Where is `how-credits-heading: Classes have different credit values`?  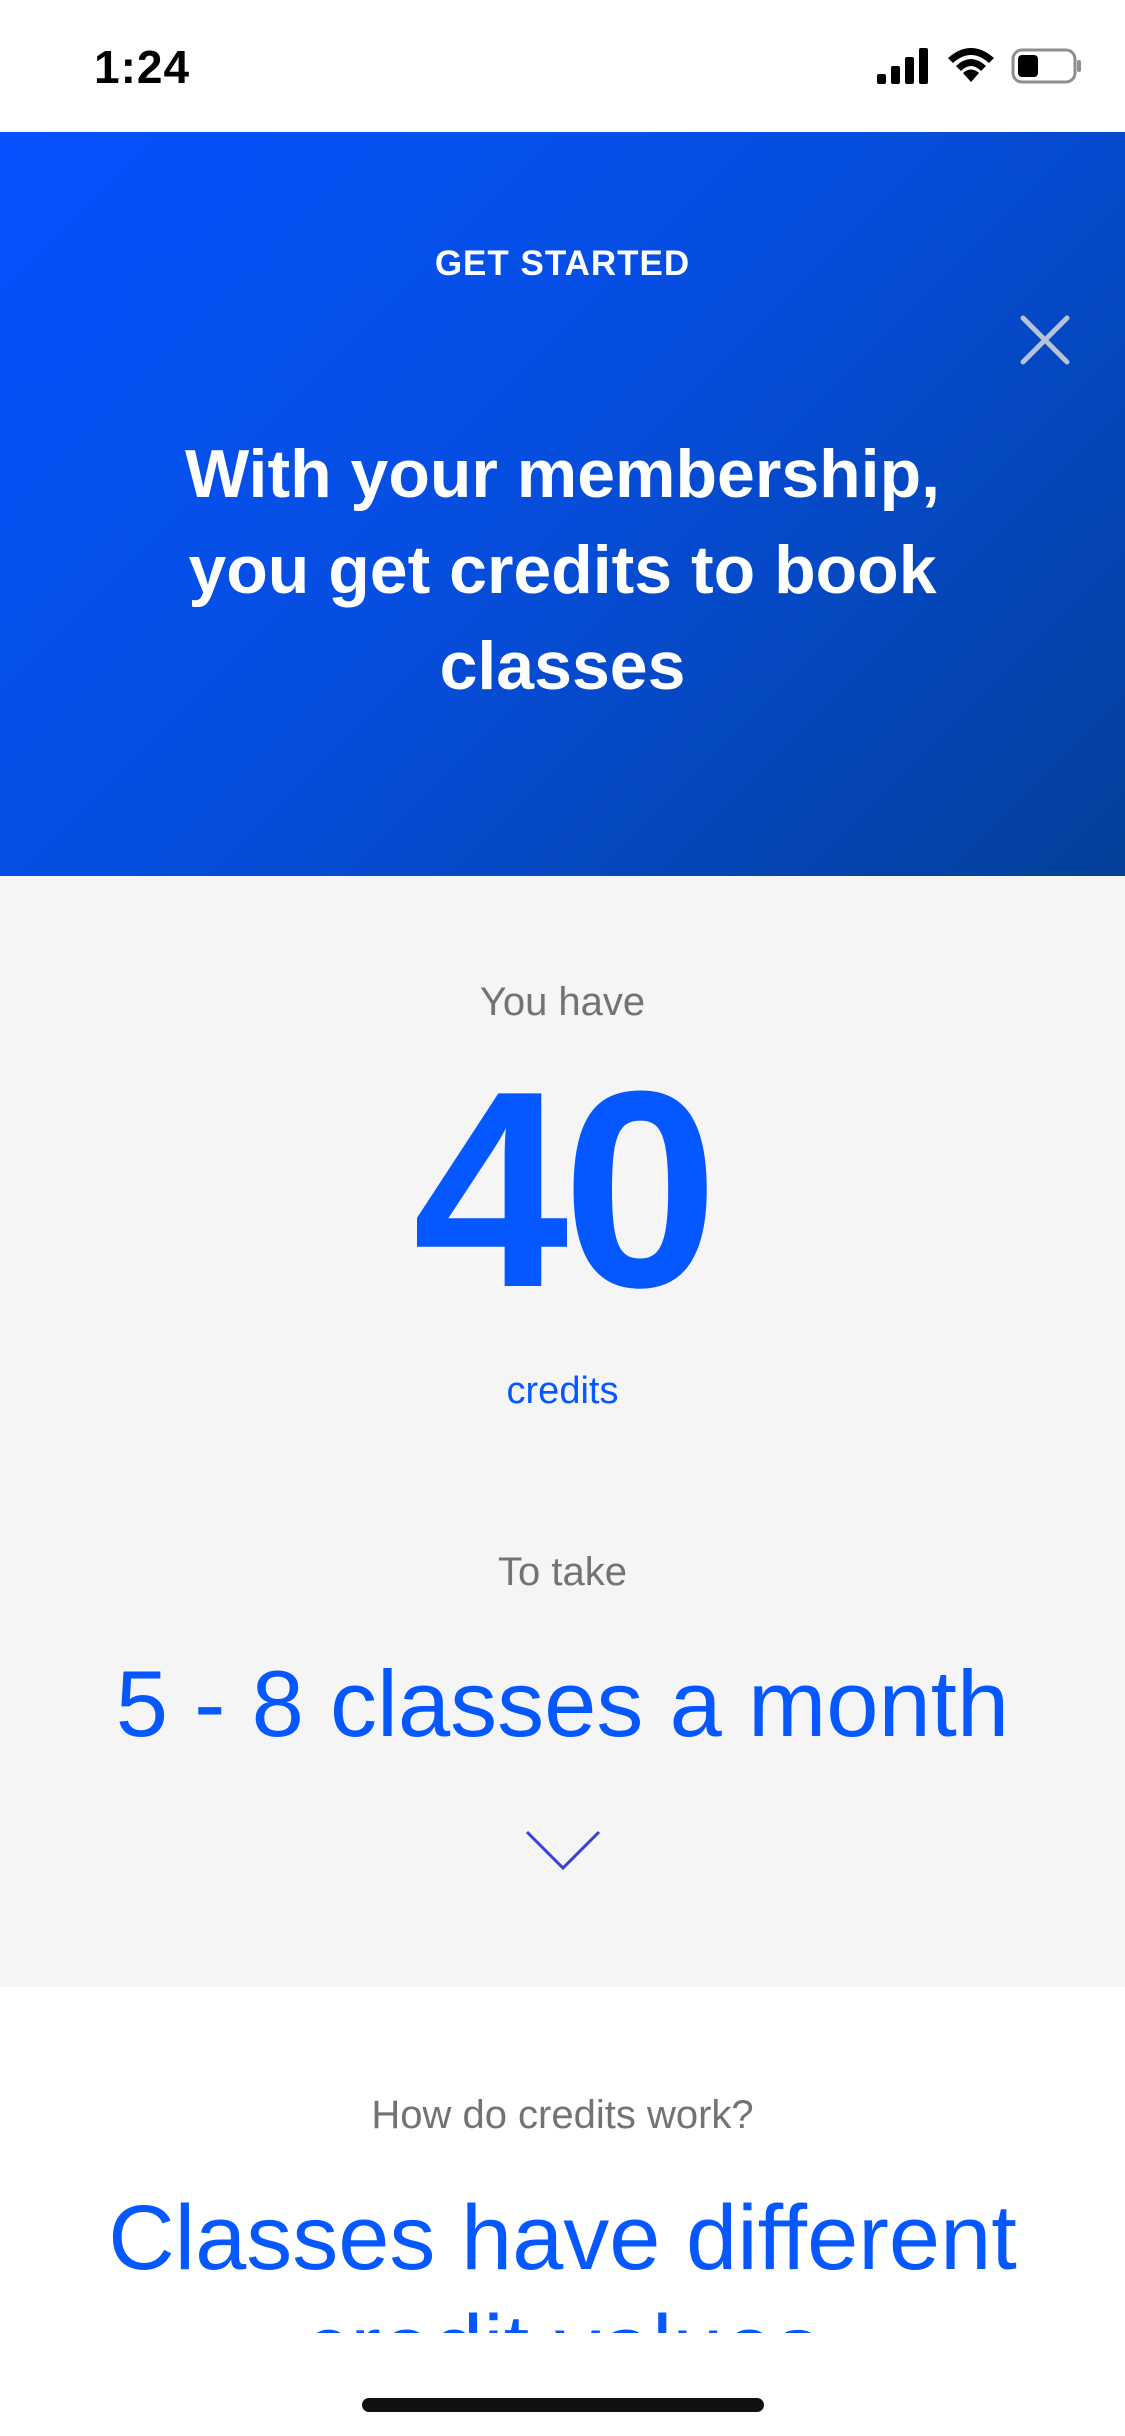
how-credits-heading: Classes have different credit values is located at coordinates (562, 2260).